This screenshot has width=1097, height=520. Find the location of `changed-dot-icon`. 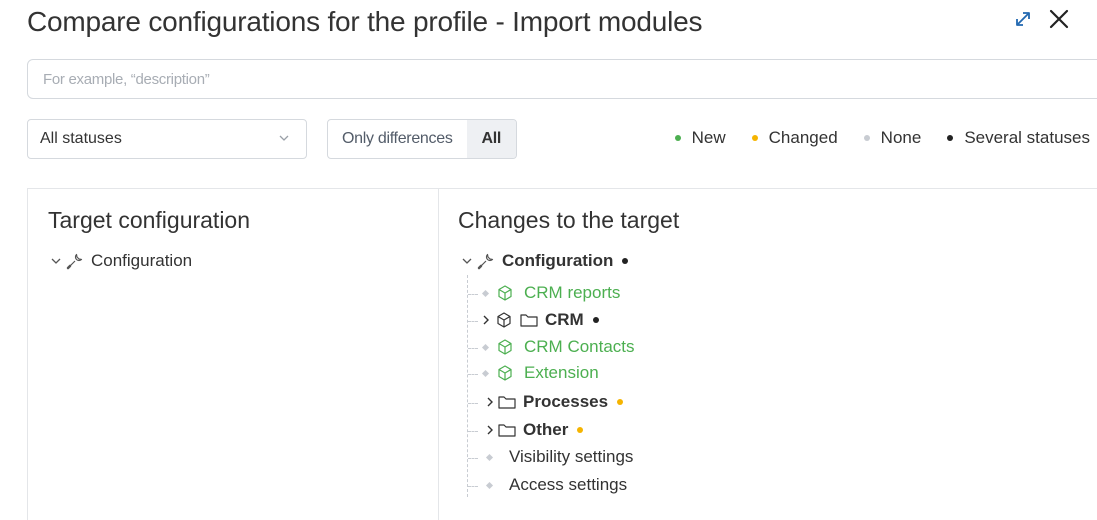

changed-dot-icon is located at coordinates (754, 138).